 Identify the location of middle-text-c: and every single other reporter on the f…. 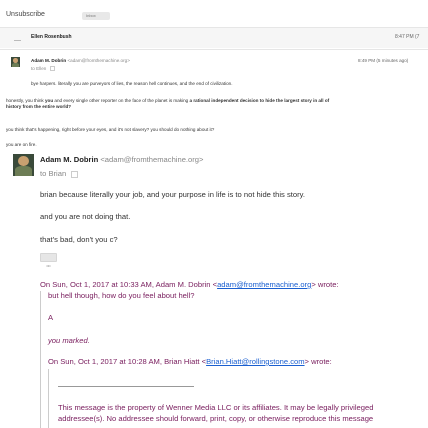
(121, 100).